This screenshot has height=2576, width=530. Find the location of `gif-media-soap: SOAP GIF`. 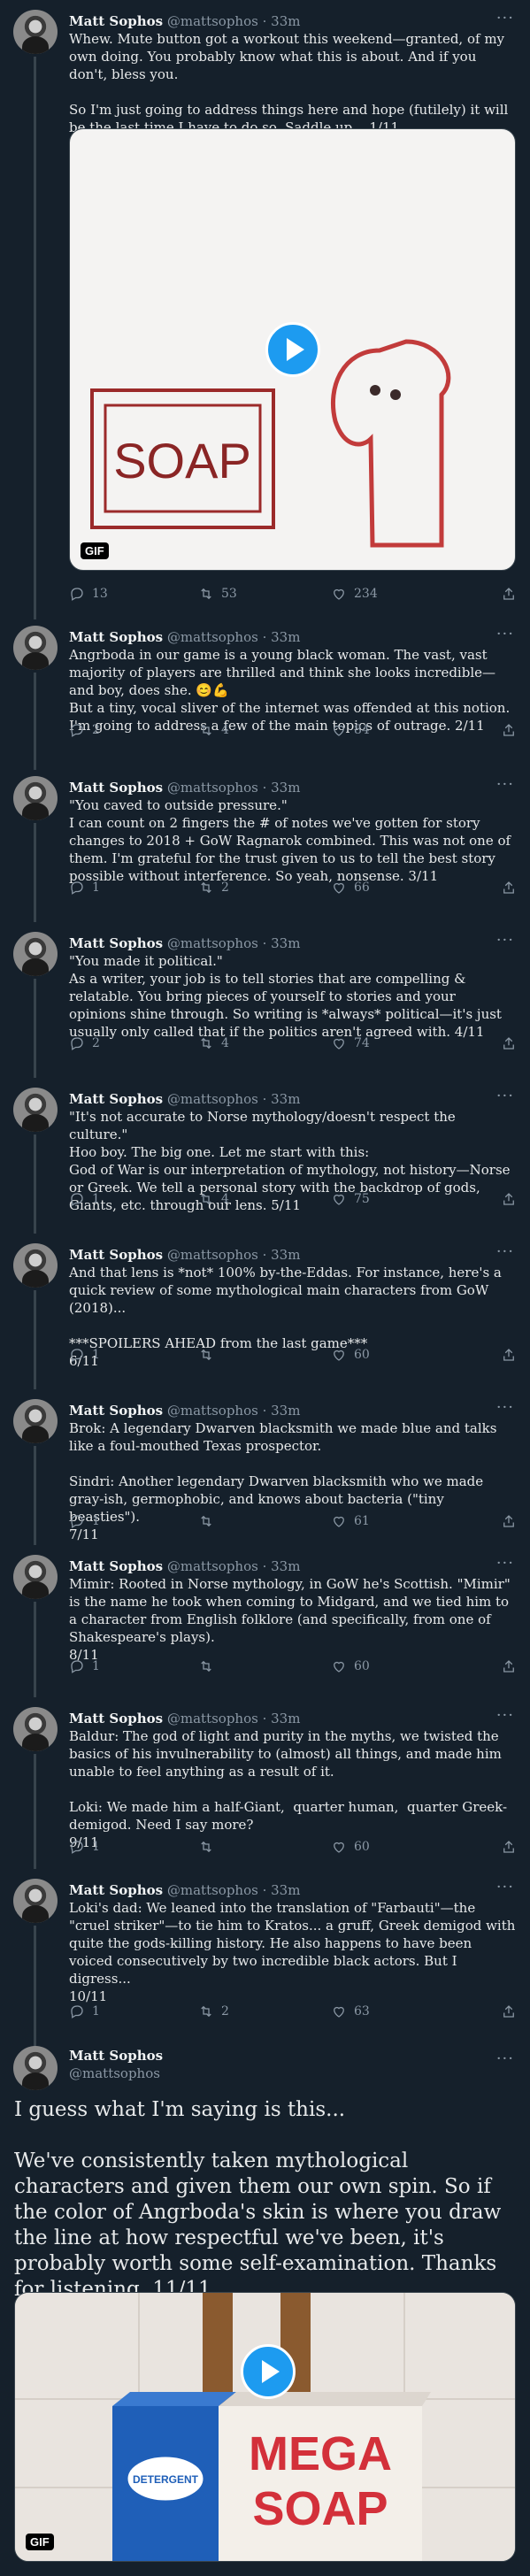

gif-media-soap: SOAP GIF is located at coordinates (292, 349).